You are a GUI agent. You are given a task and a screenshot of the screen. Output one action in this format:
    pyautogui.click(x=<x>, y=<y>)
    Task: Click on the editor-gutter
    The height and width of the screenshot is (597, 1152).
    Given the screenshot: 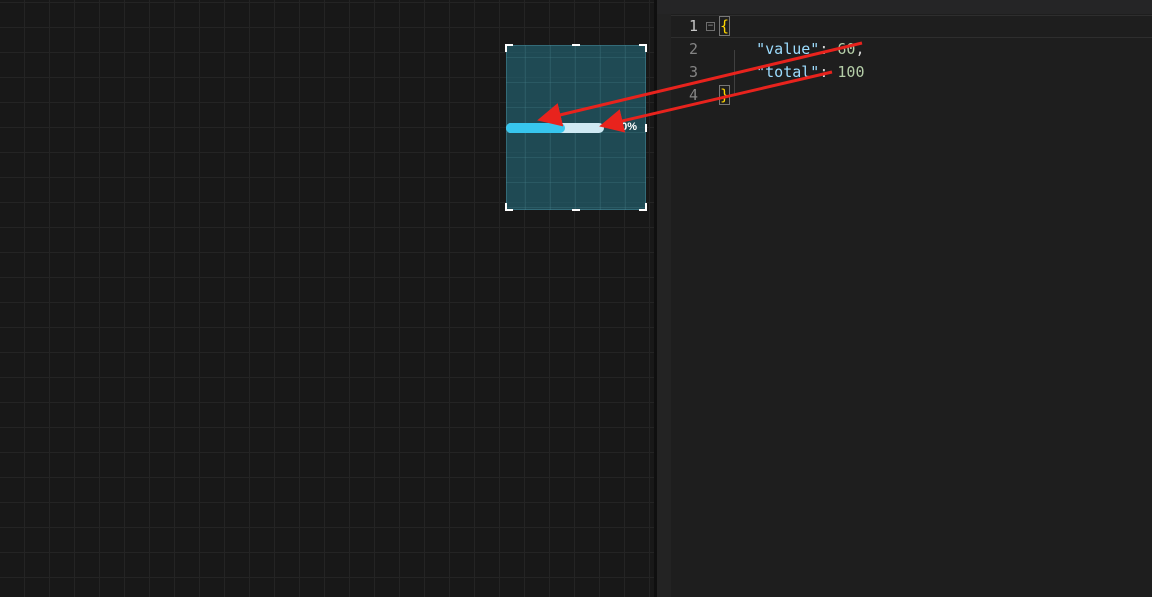 What is the action you would take?
    pyautogui.click(x=664, y=305)
    